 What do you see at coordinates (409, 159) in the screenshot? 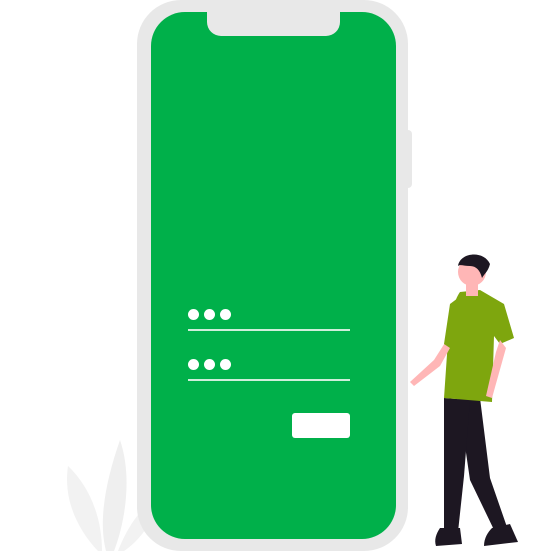
I see `phone-side-button` at bounding box center [409, 159].